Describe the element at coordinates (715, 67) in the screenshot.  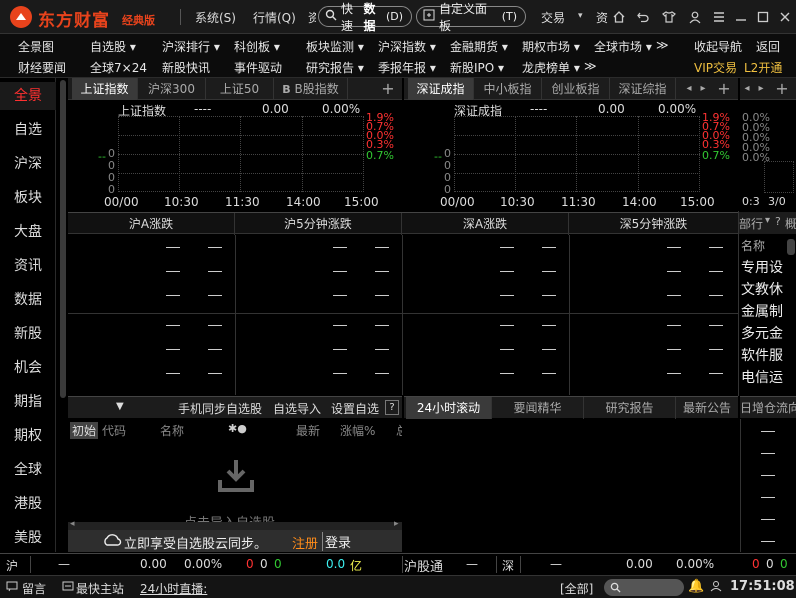
I see `menu-vip-trade: VIP交易` at that location.